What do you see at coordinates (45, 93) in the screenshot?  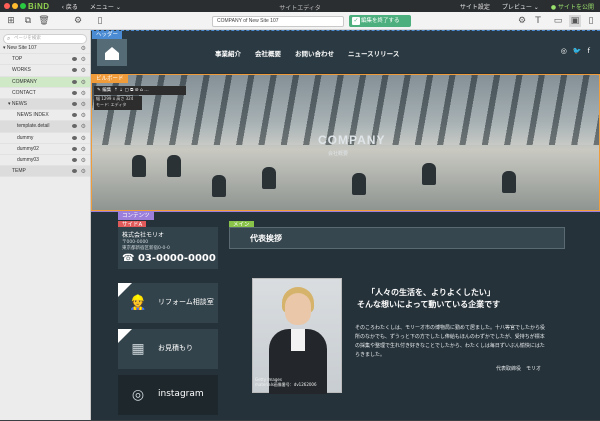 I see `tree-item-contact: CONTACT ⚙` at bounding box center [45, 93].